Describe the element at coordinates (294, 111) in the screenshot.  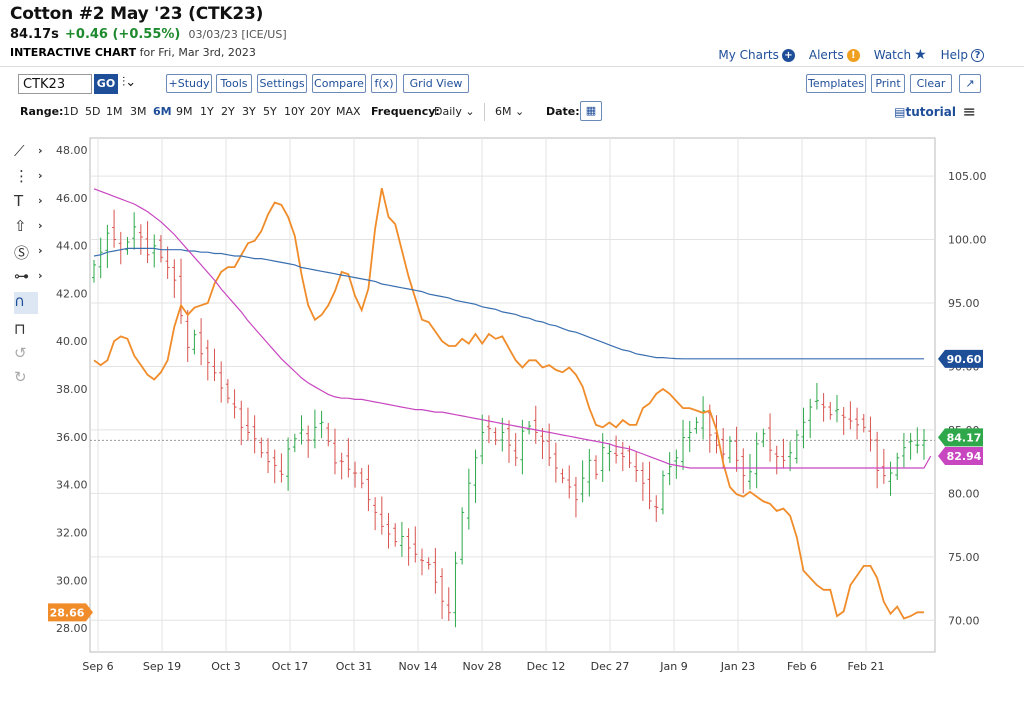
I see `range-10y: 10Y` at that location.